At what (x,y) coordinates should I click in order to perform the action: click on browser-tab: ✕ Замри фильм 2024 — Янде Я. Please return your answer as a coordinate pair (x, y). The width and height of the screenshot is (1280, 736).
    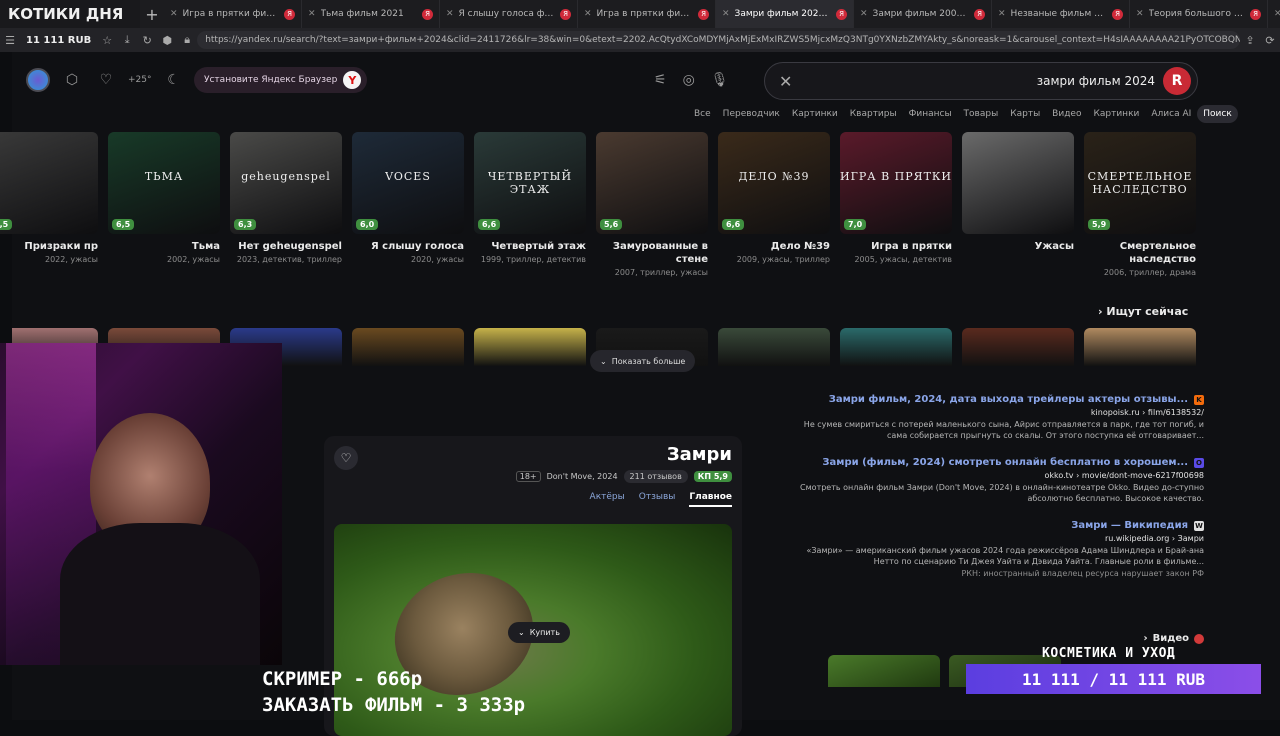
    Looking at the image, I should click on (785, 14).